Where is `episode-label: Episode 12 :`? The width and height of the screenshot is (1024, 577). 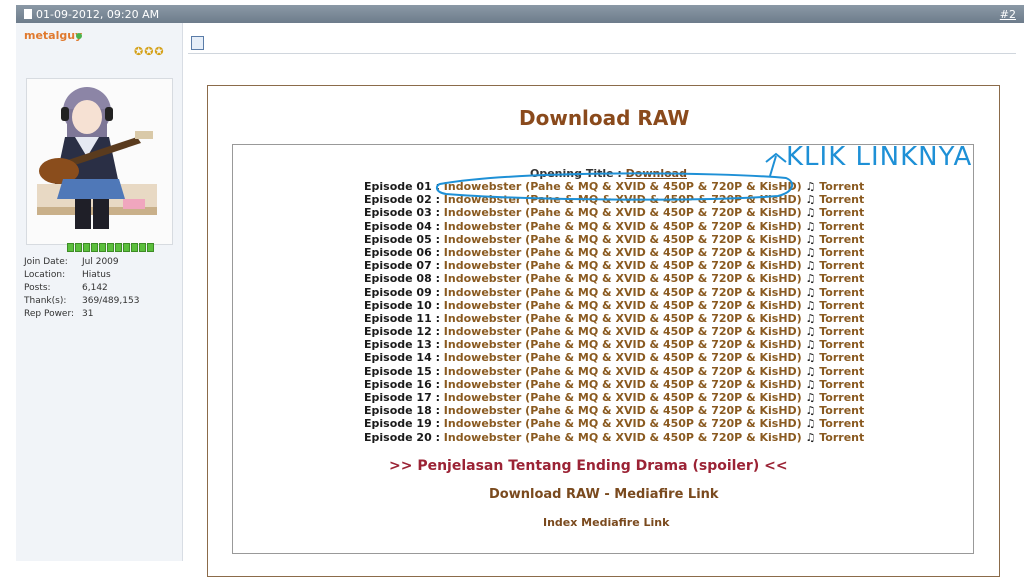 episode-label: Episode 12 : is located at coordinates (404, 332).